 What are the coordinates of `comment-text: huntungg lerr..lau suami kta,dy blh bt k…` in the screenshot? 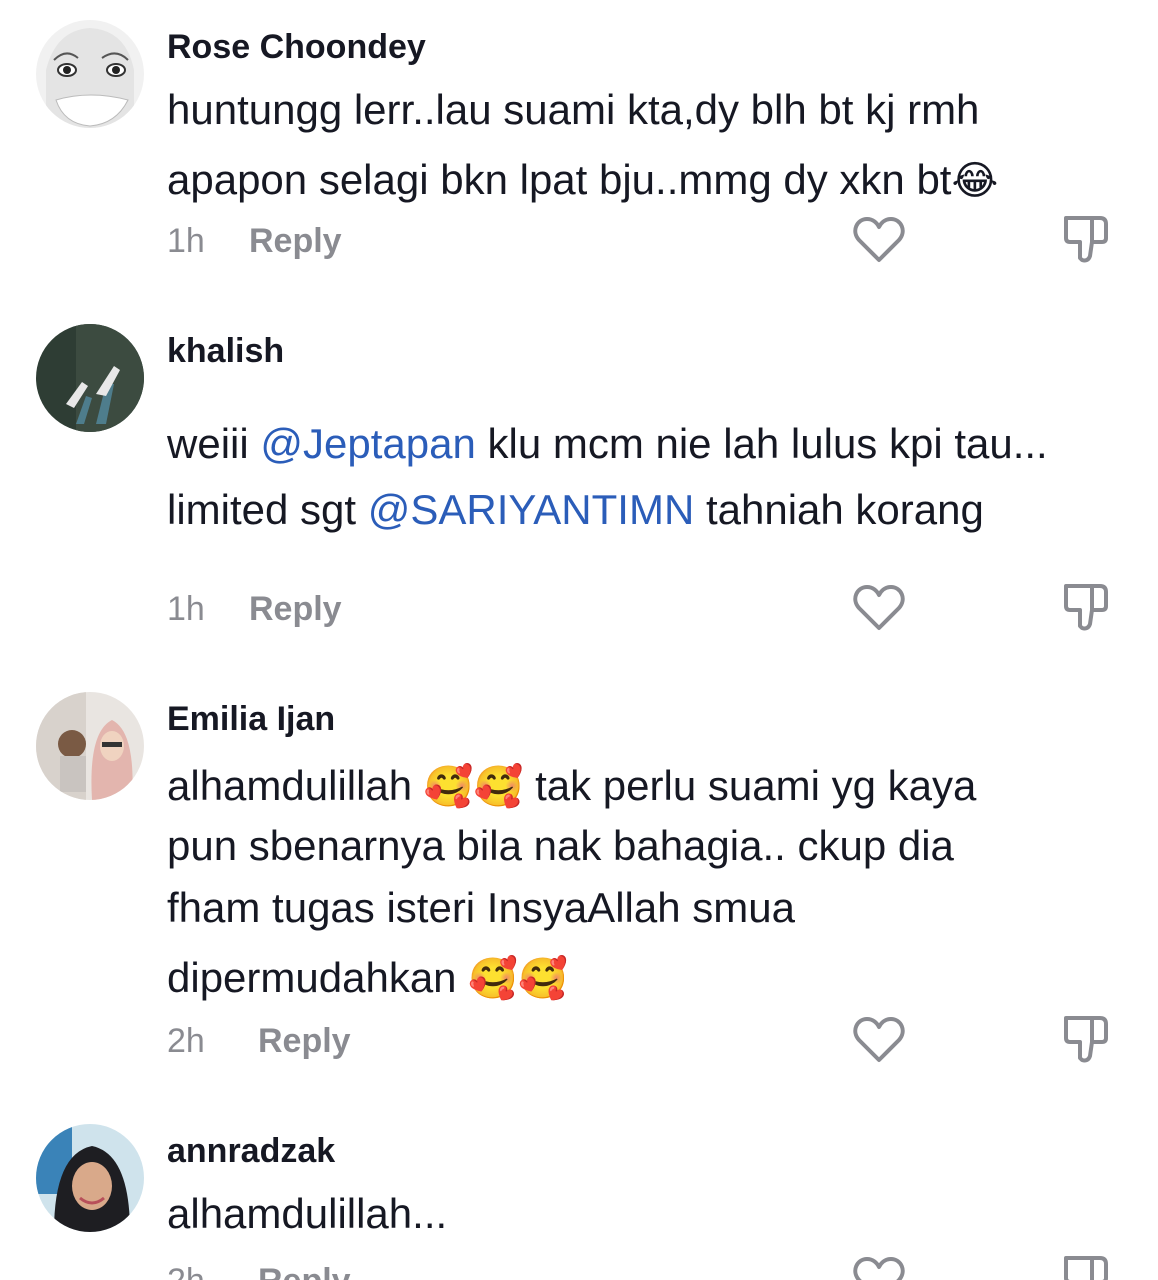 It's located at (573, 110).